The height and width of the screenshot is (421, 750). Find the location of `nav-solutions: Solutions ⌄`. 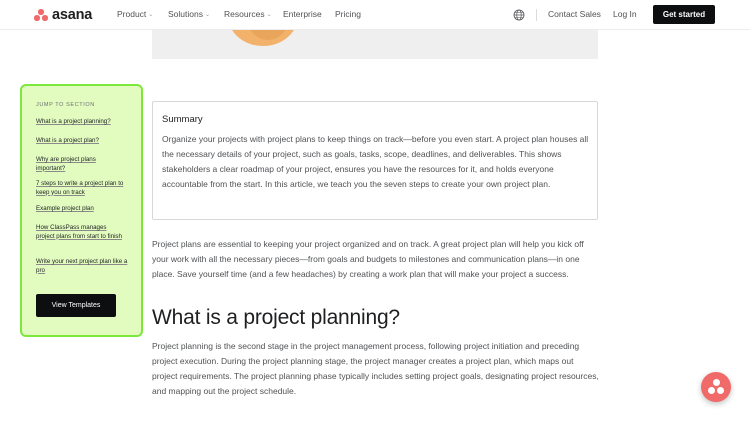

nav-solutions: Solutions ⌄ is located at coordinates (189, 14).